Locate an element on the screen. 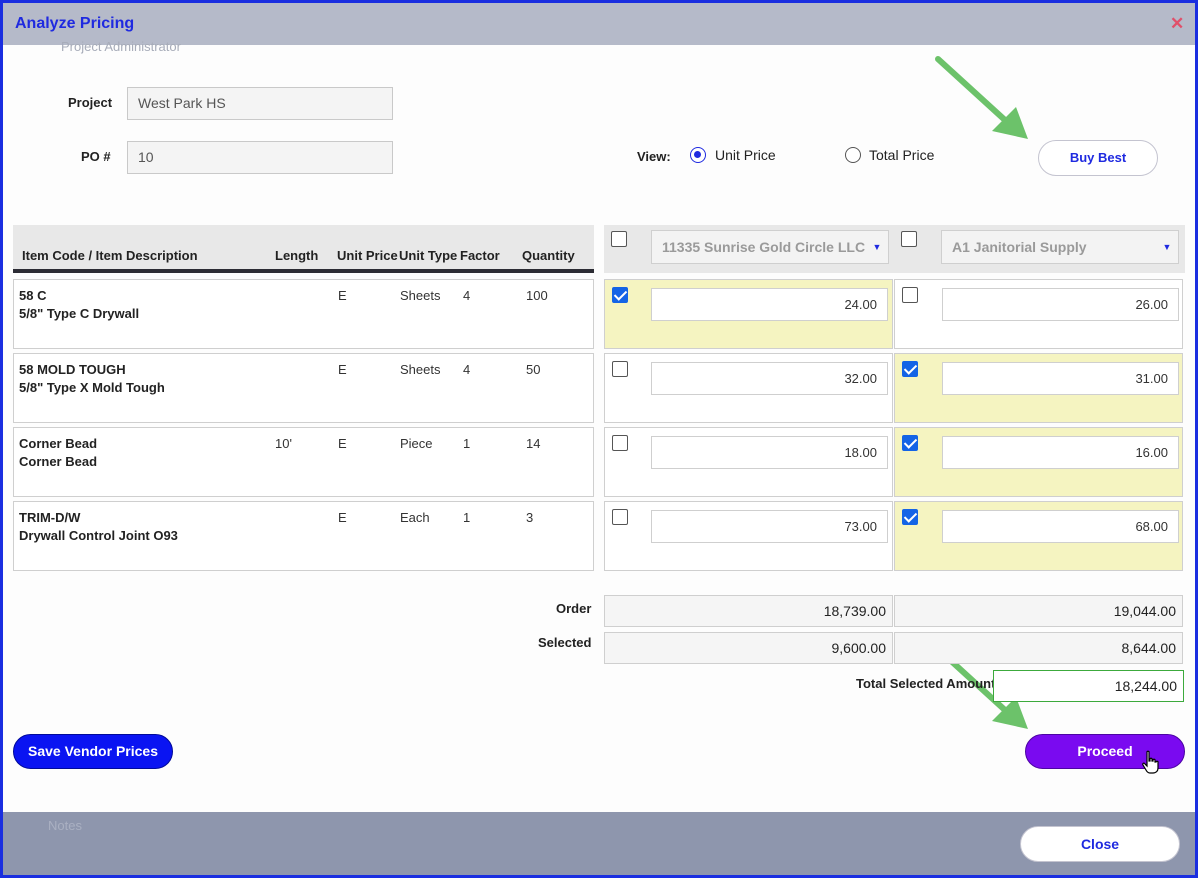 Image resolution: width=1198 pixels, height=878 pixels. item-code: TRIM-D/W is located at coordinates (50, 517).